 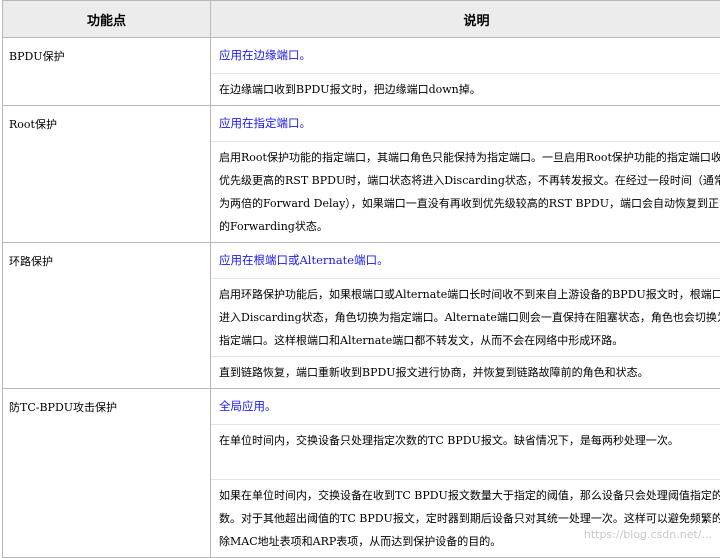 What do you see at coordinates (107, 174) in the screenshot?
I see `feature-name: Root保护` at bounding box center [107, 174].